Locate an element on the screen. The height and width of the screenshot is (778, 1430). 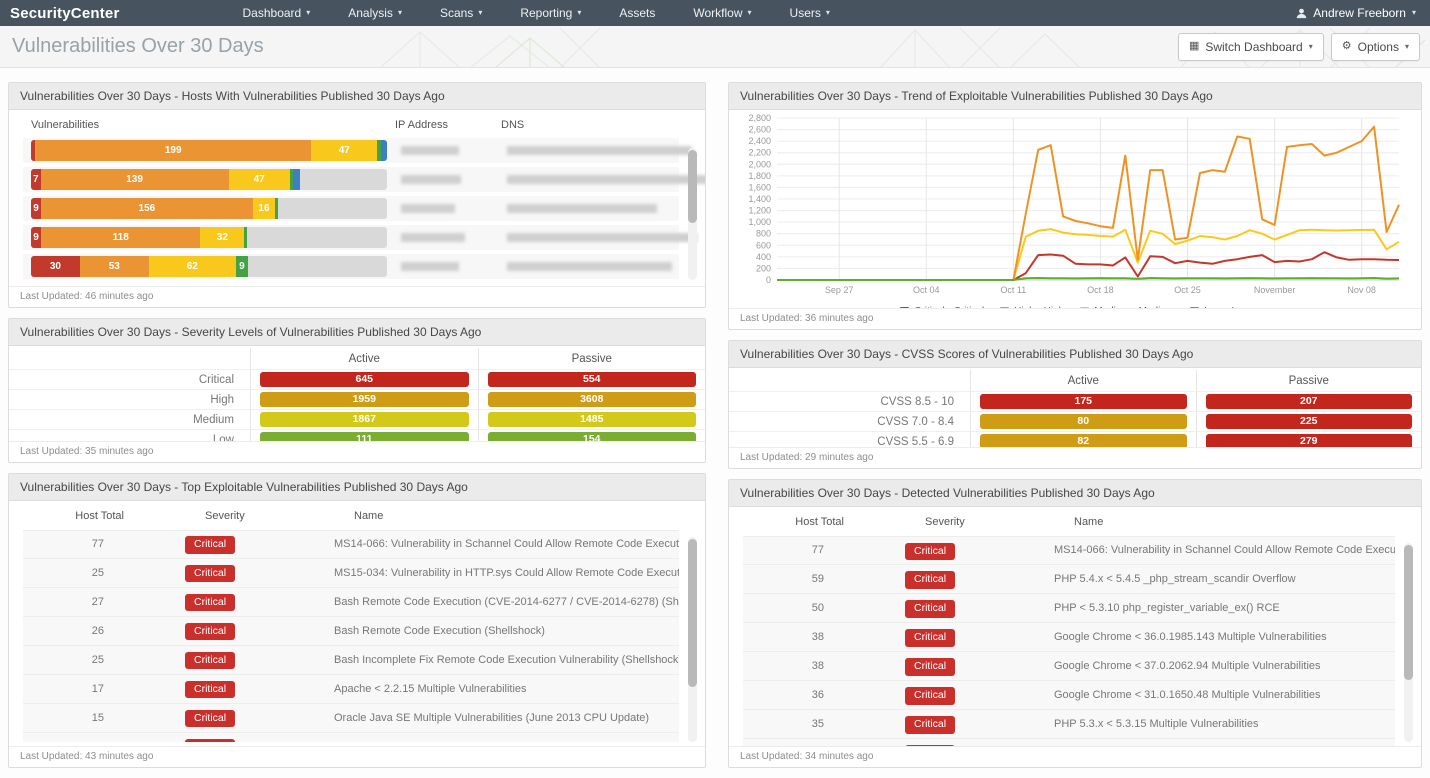
svg-text: Nov 08 is located at coordinates (1361, 290).